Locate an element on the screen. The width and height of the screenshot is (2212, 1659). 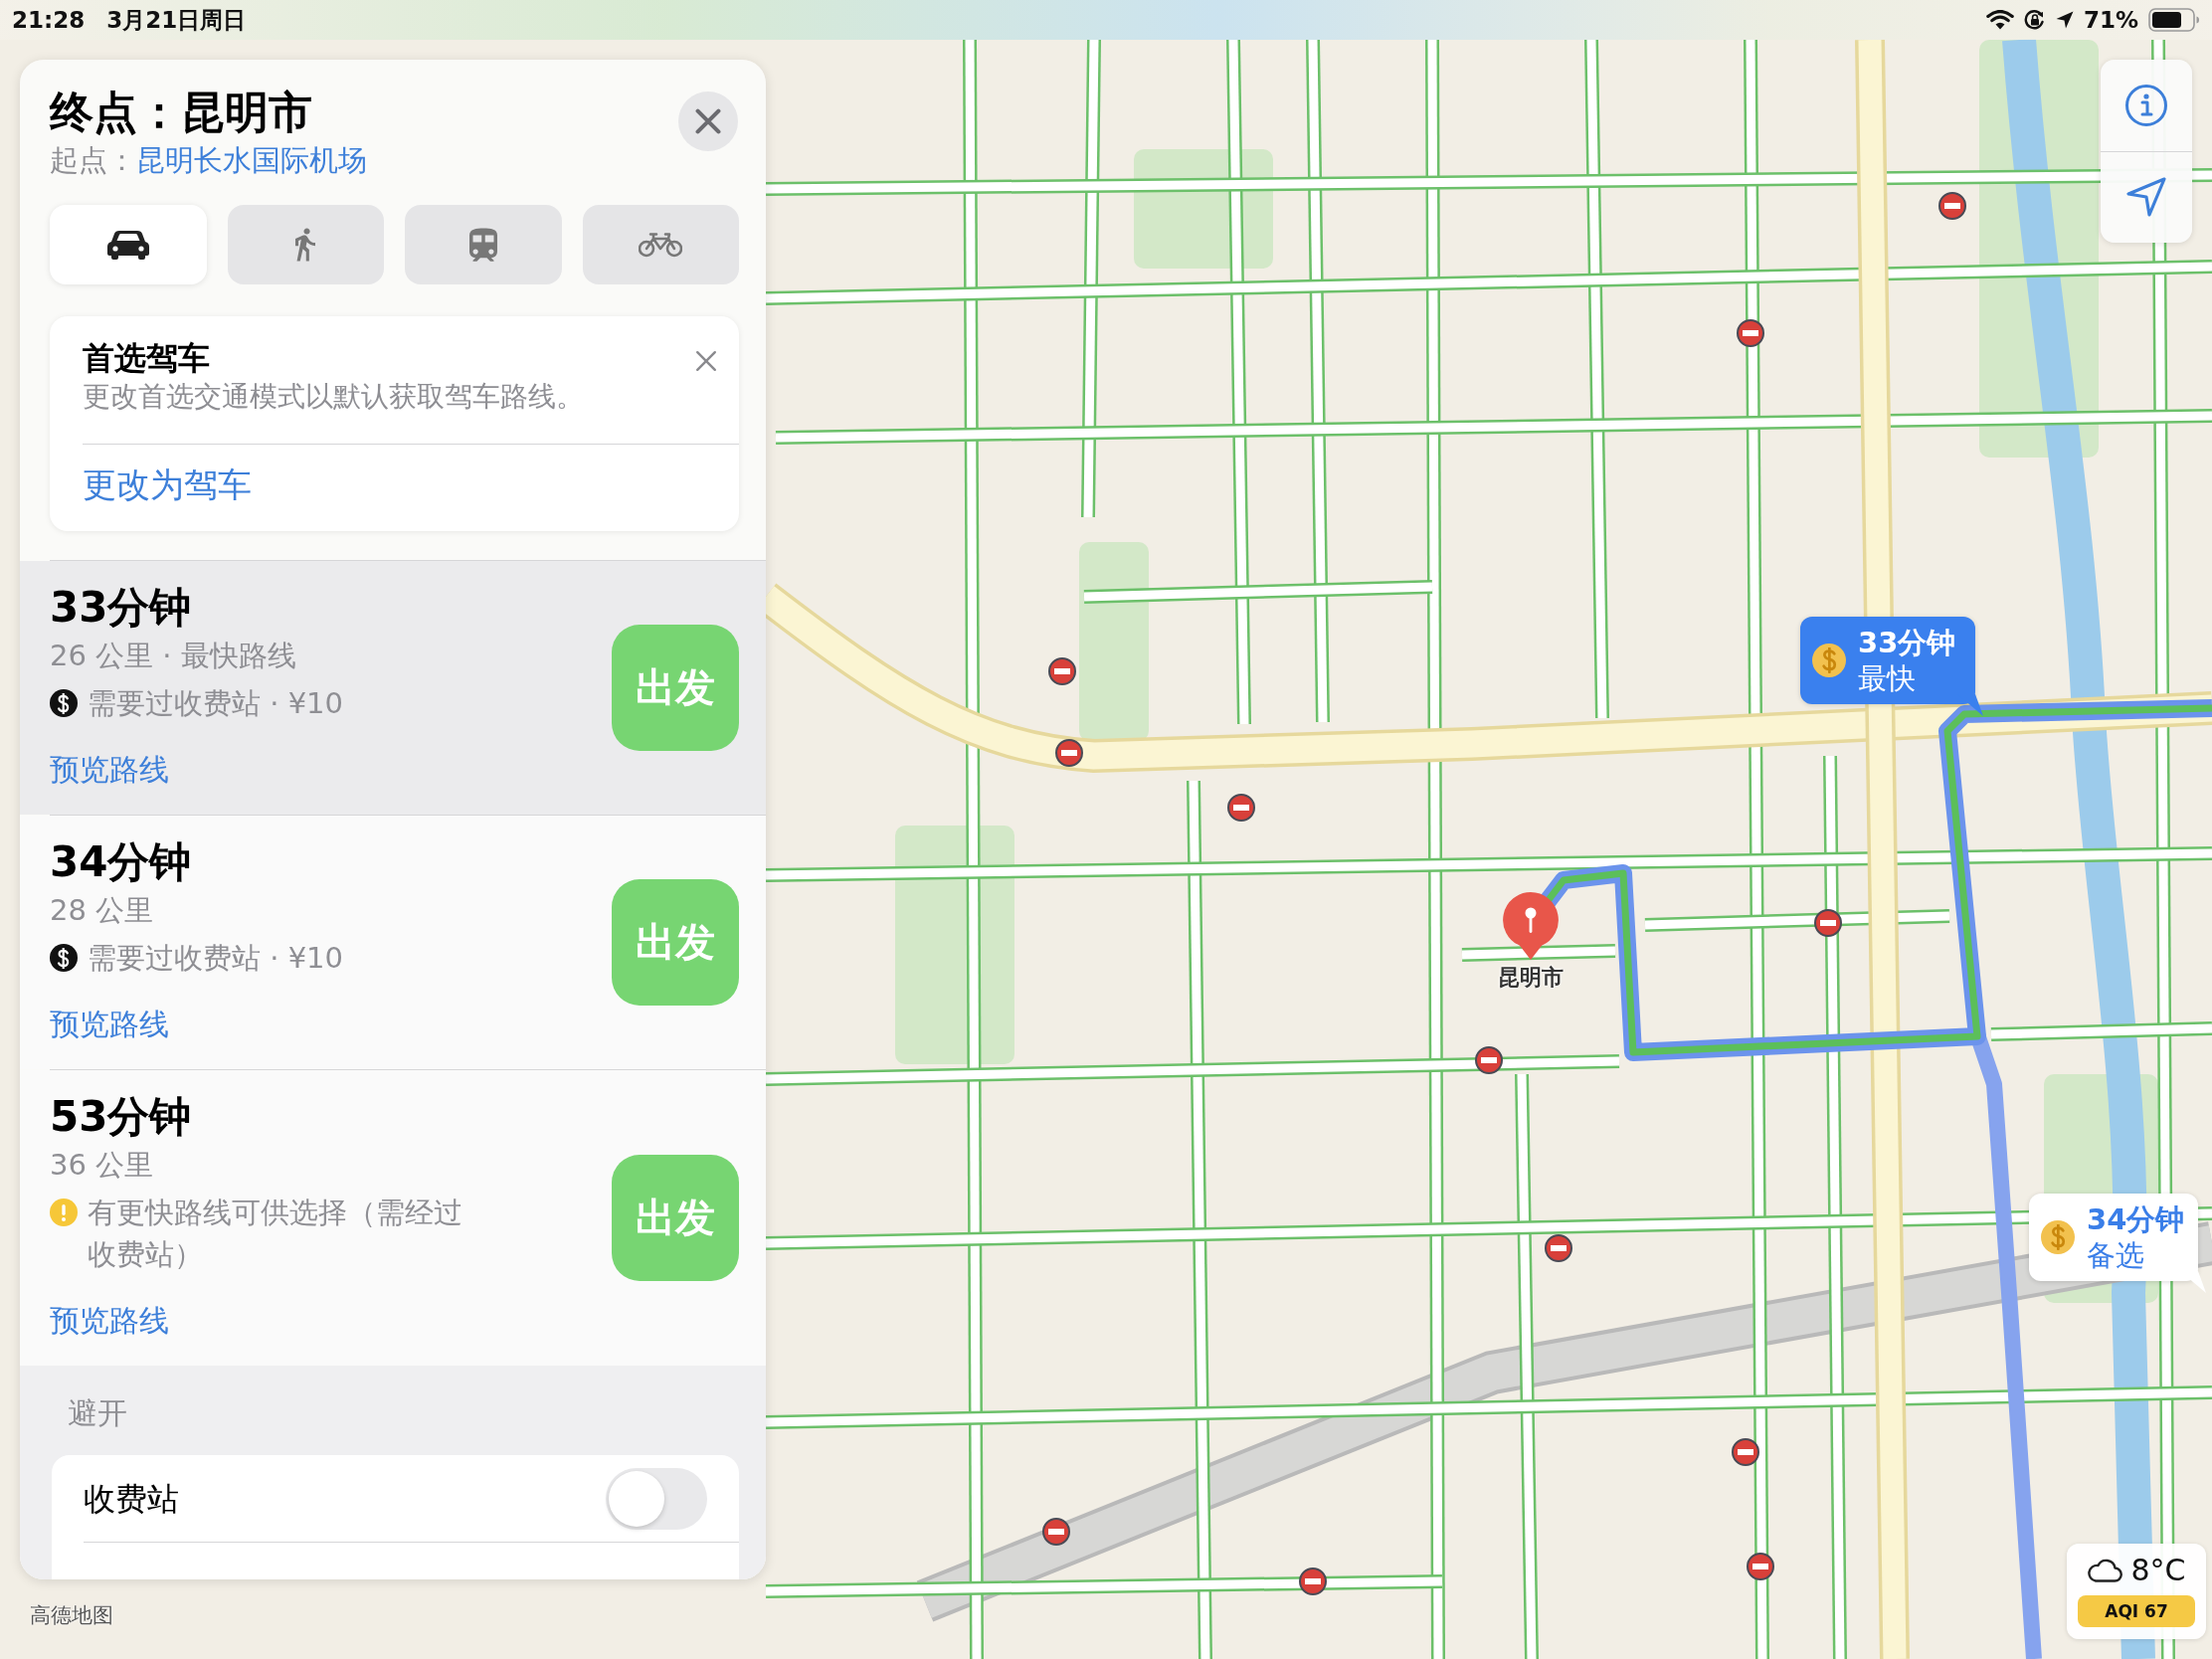
option-label: 收费站 is located at coordinates (131, 1498).